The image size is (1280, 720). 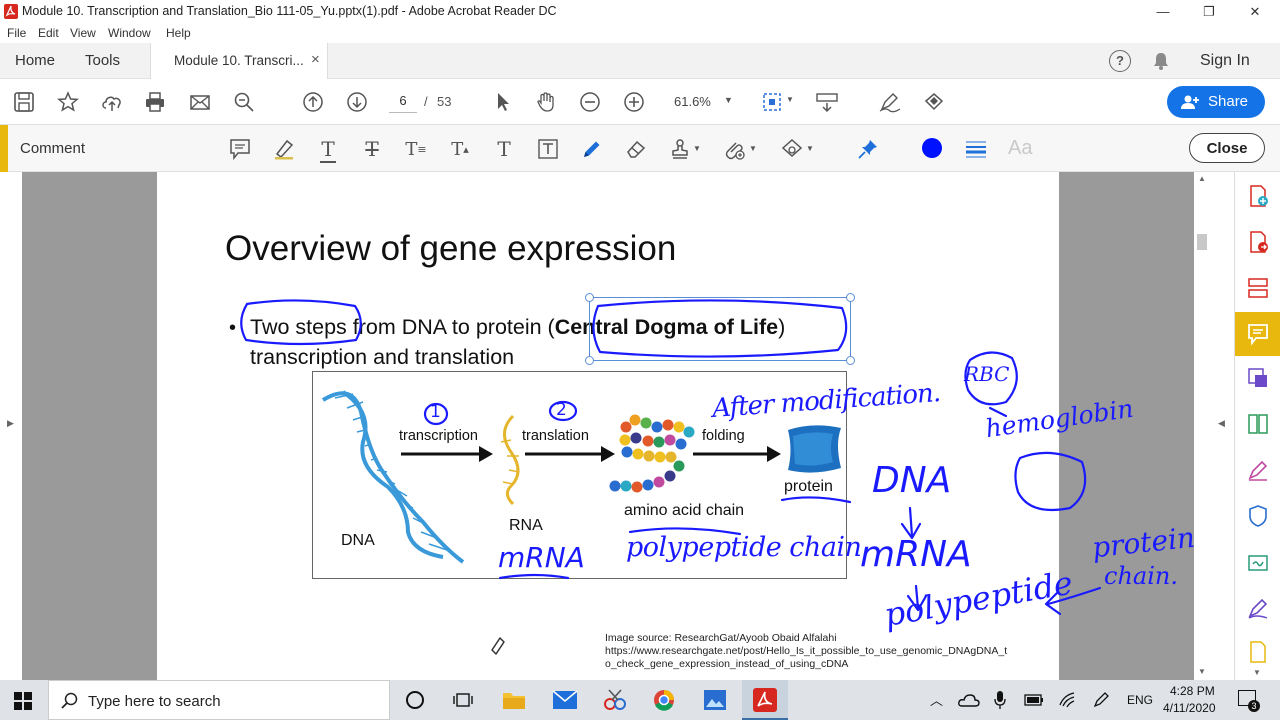 I want to click on text-box-icon, so click(x=548, y=149).